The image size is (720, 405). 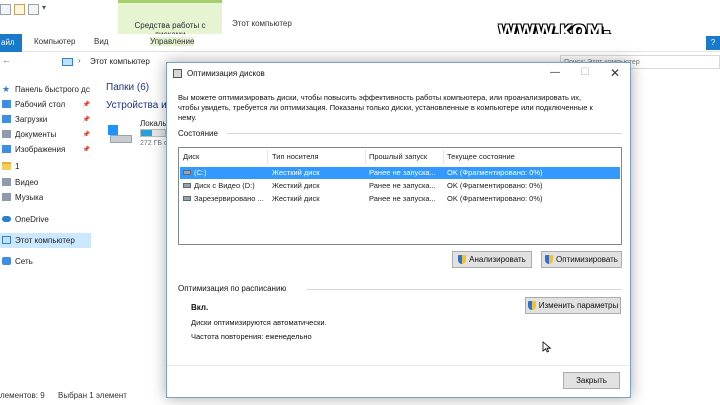 I want to click on drive-icon, so click(x=120, y=135).